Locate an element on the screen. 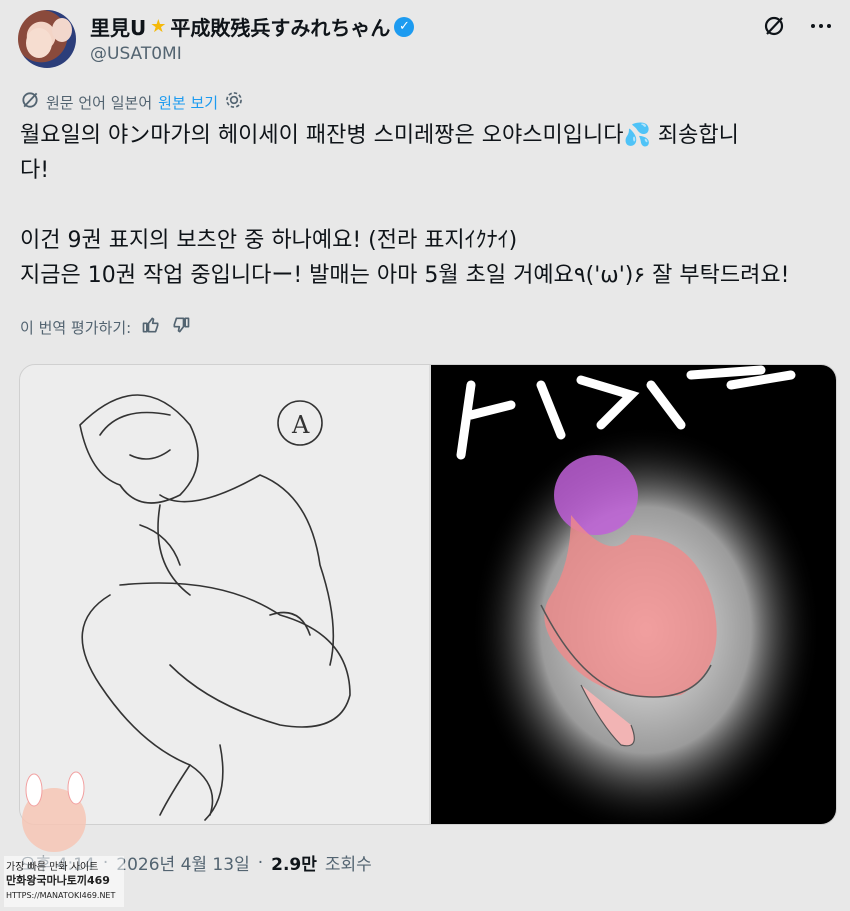 Image resolution: width=850 pixels, height=911 pixels. rate-translation-row: 이 번역 평가하기: is located at coordinates (105, 327).